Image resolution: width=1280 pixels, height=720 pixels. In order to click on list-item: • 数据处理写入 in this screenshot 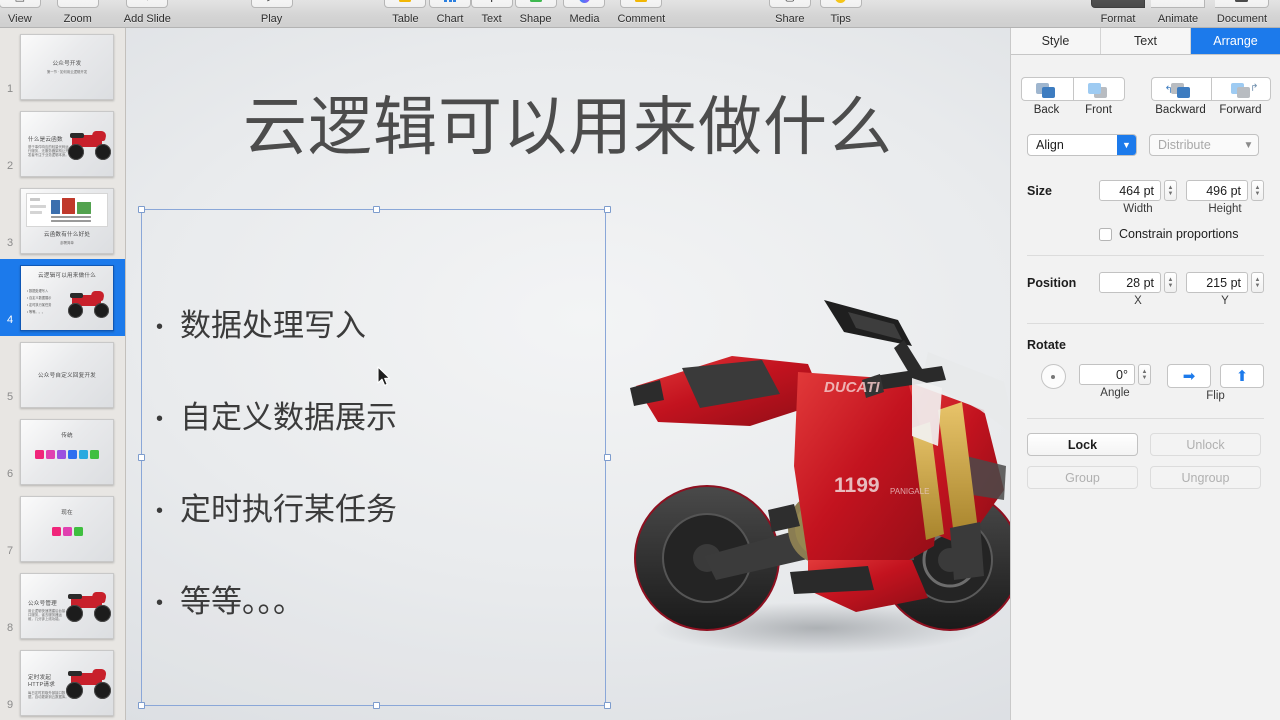, I will do `click(377, 326)`.